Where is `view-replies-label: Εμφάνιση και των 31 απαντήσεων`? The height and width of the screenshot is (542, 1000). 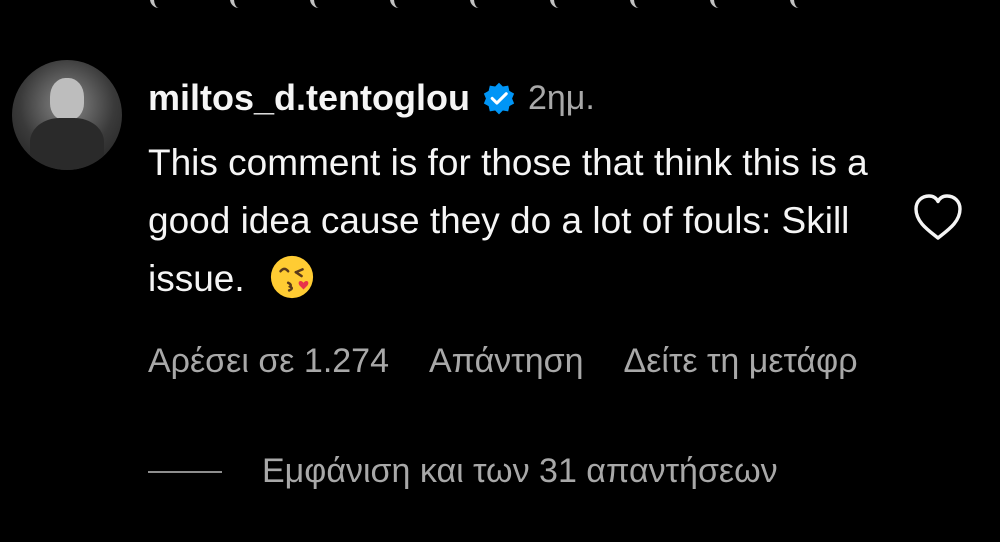 view-replies-label: Εμφάνιση και των 31 απαντήσεων is located at coordinates (520, 471).